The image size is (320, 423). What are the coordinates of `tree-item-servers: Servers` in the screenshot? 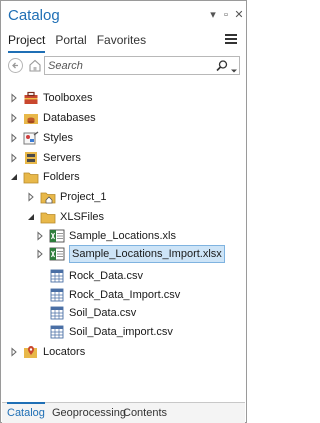 It's located at (45, 158).